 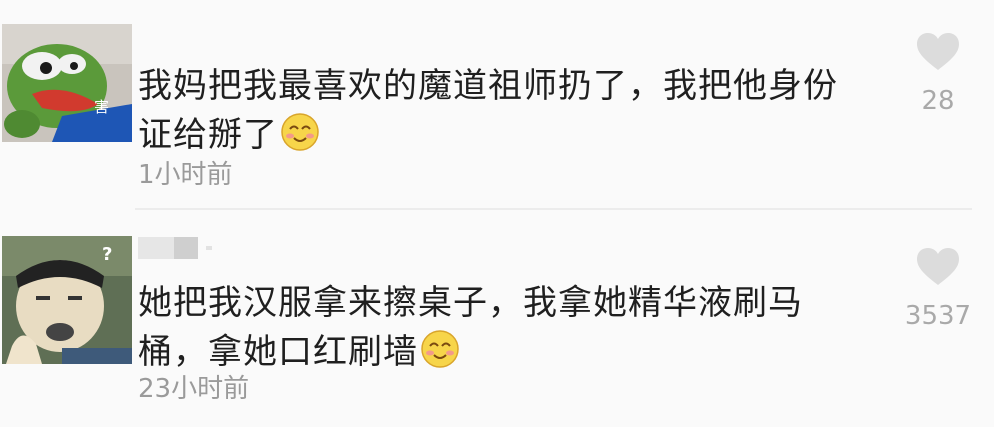 I want to click on like-count: 3537, so click(x=938, y=316).